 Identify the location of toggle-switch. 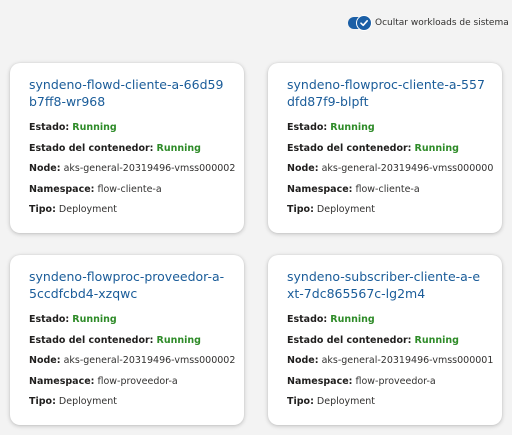
(360, 23).